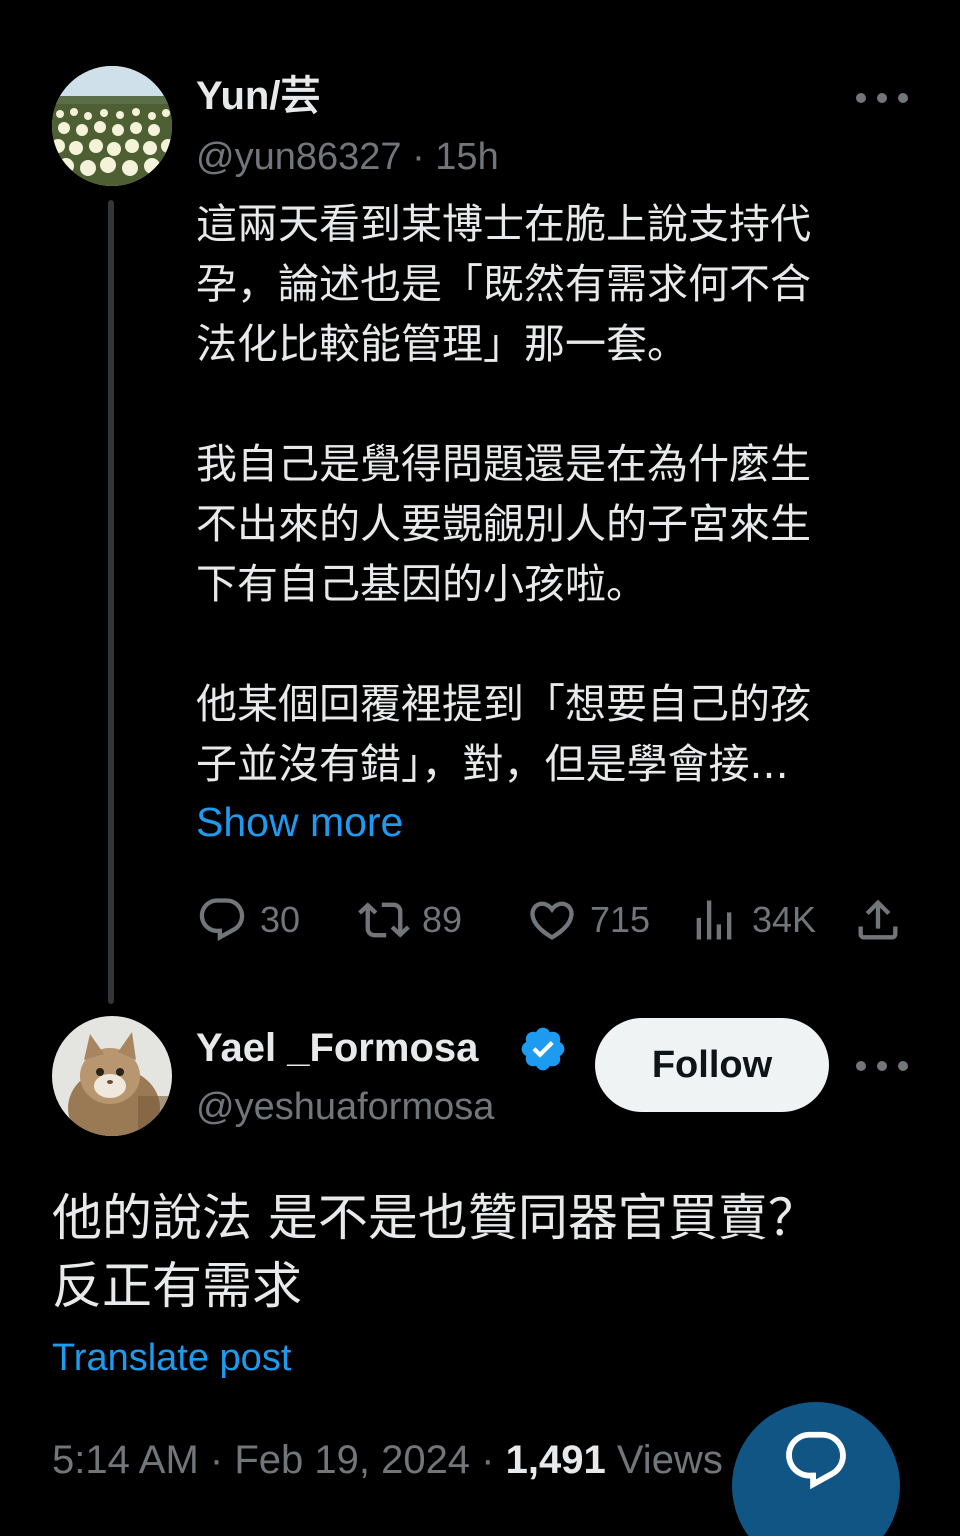 The height and width of the screenshot is (1536, 960). Describe the element at coordinates (299, 822) in the screenshot. I see `show-more-link: Show more` at that location.